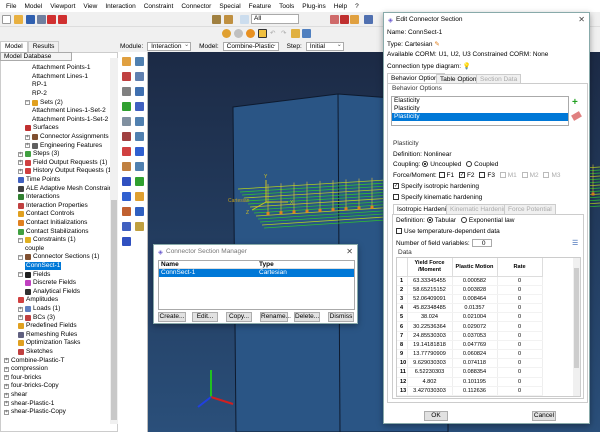  I want to click on kinematic-checkbox, so click(396, 197).